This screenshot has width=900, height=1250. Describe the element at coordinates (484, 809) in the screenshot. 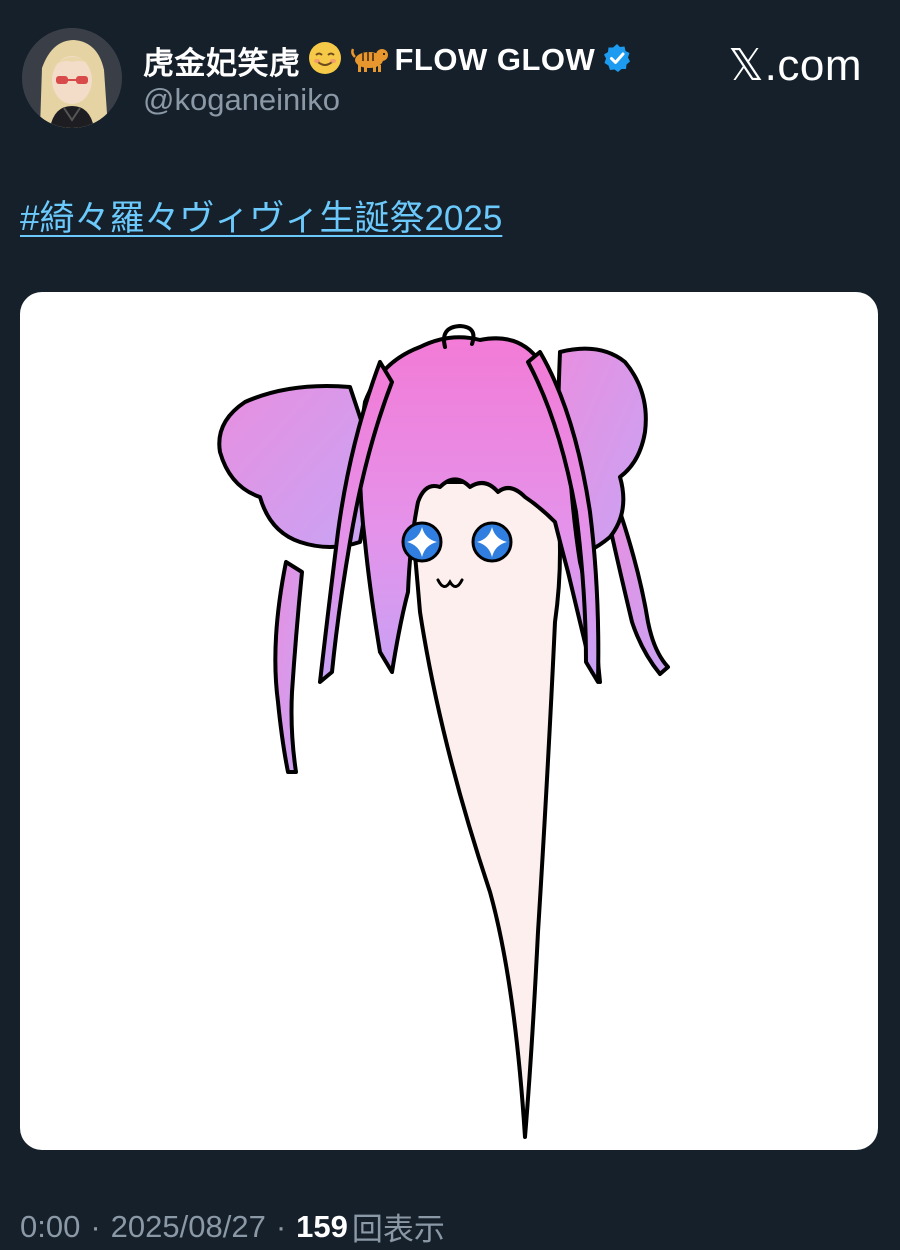

I see `body-cone` at that location.